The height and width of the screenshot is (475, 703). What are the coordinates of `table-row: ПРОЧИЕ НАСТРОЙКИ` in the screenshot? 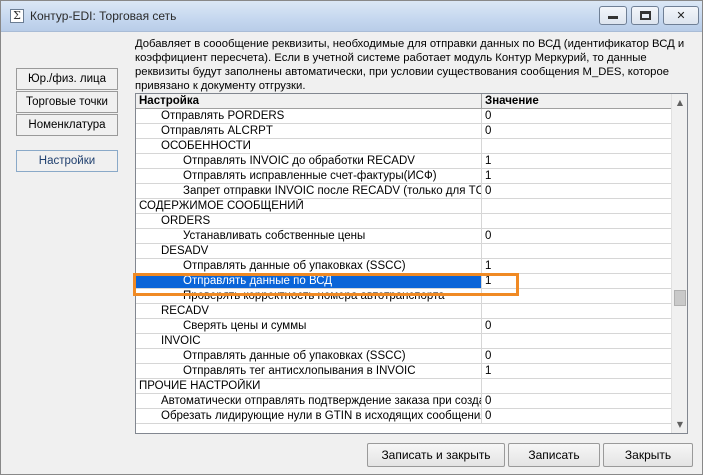 It's located at (403, 386).